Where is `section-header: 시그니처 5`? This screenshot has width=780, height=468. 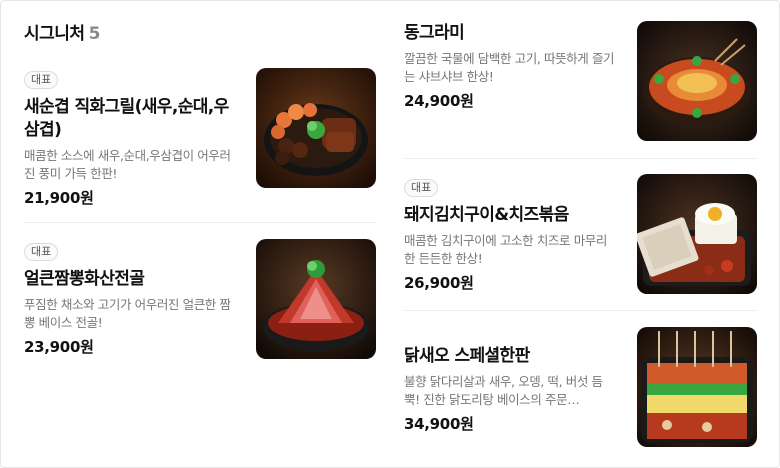
section-header: 시그니처 5 is located at coordinates (62, 31).